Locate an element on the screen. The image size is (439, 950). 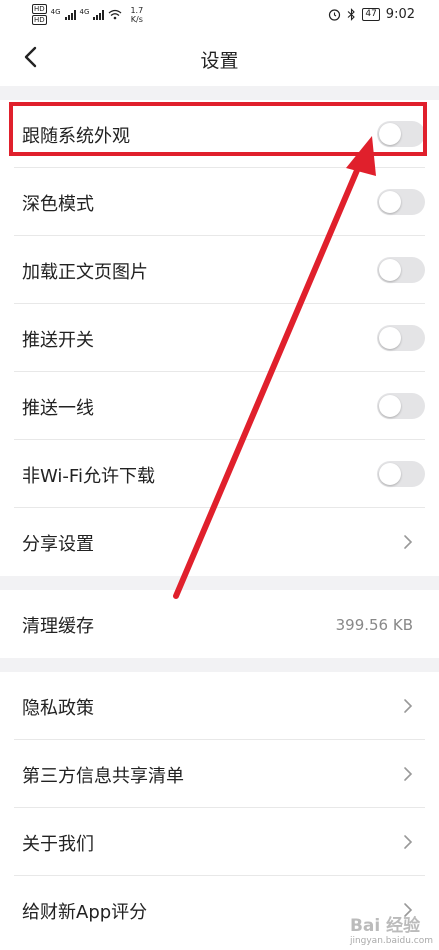
status-right: 47 9:02 is located at coordinates (371, 14).